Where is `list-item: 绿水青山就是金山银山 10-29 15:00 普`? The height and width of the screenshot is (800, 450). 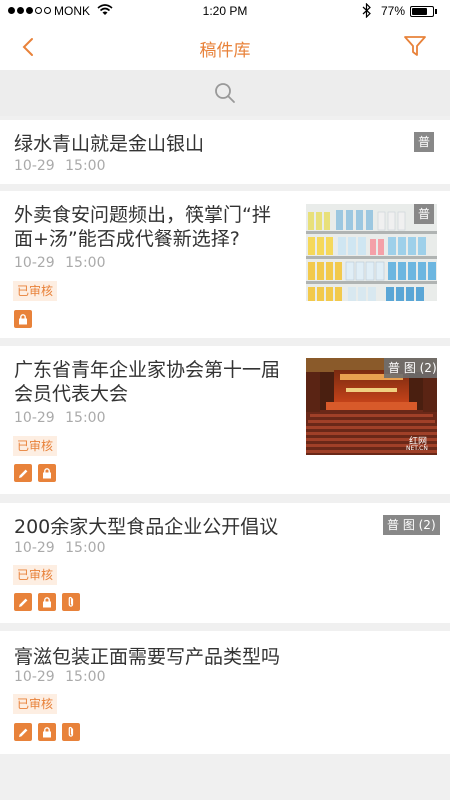 list-item: 绿水青山就是金山银山 10-29 15:00 普 is located at coordinates (225, 152).